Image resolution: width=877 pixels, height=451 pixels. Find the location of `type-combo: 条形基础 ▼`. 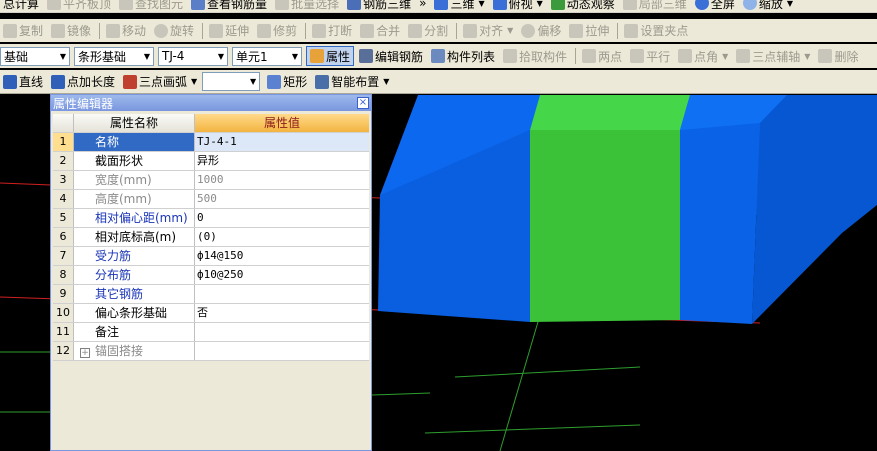

type-combo: 条形基础 ▼ is located at coordinates (114, 56).